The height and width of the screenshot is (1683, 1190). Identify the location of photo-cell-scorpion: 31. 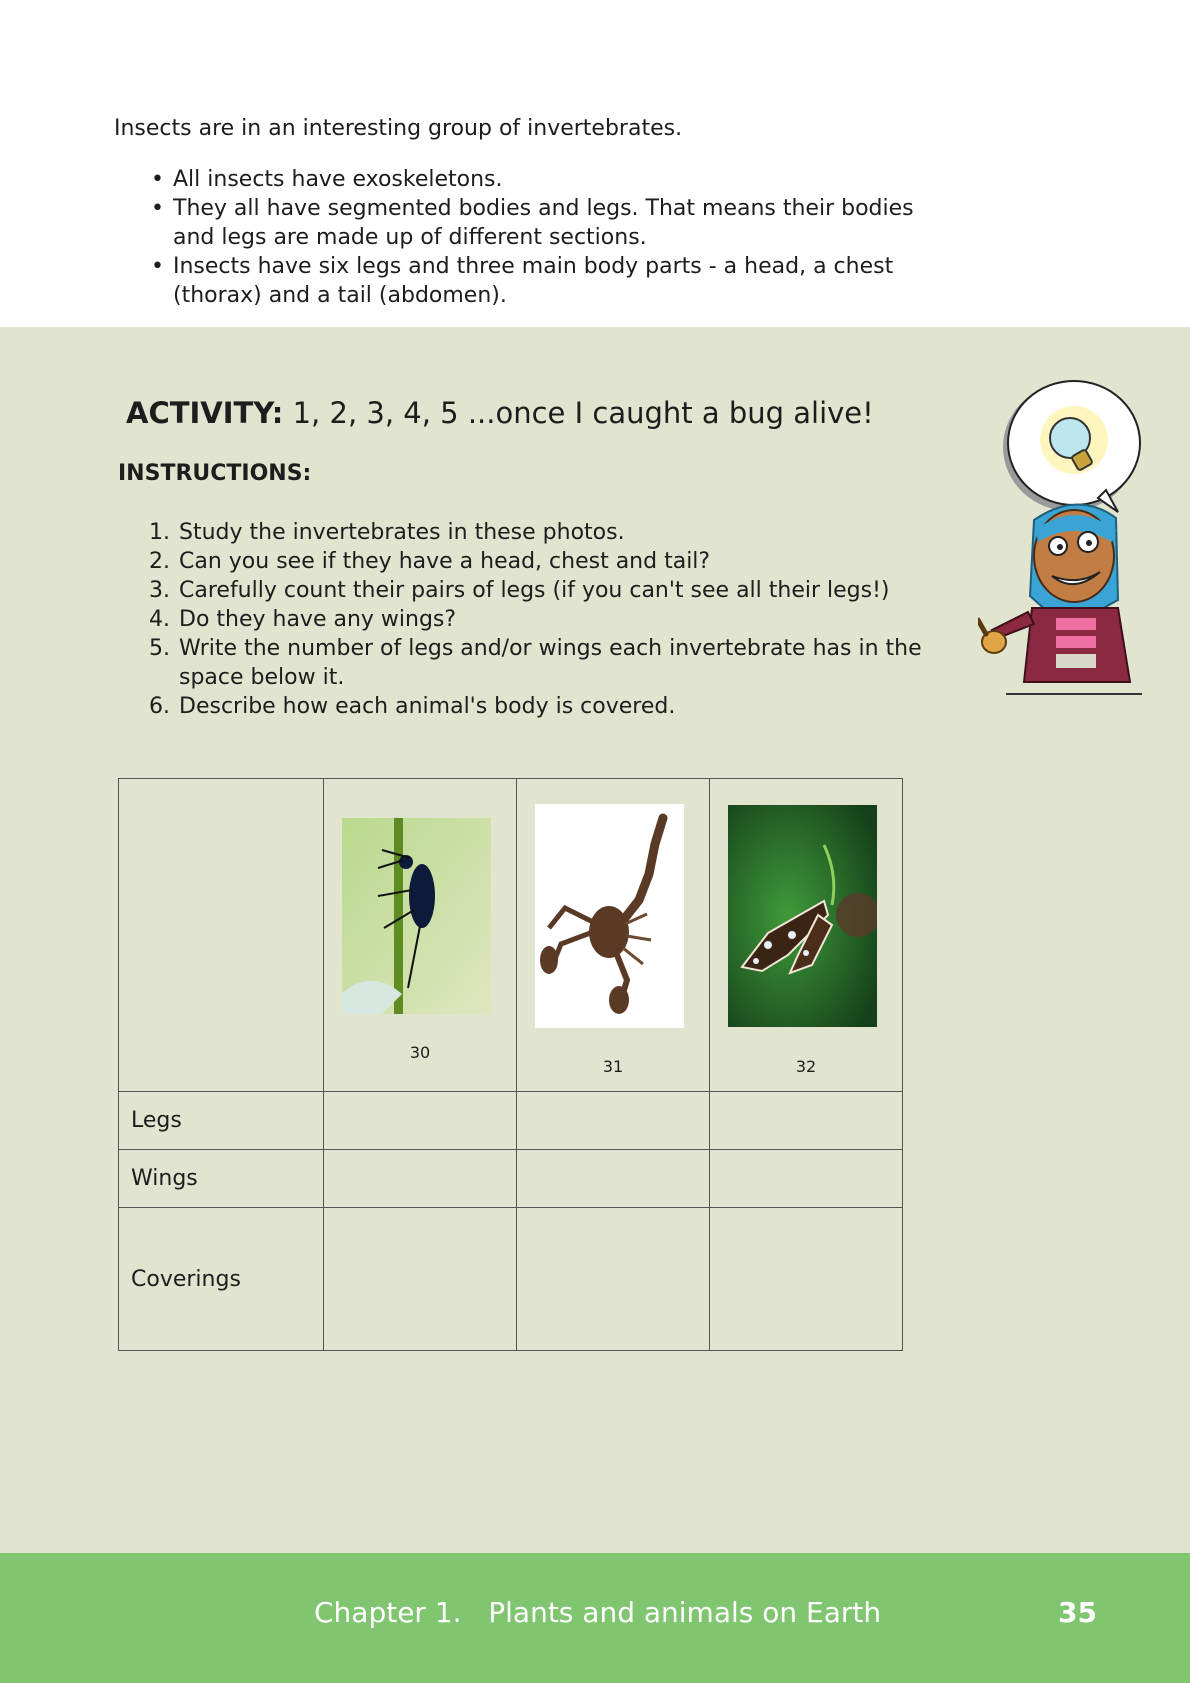
(613, 935).